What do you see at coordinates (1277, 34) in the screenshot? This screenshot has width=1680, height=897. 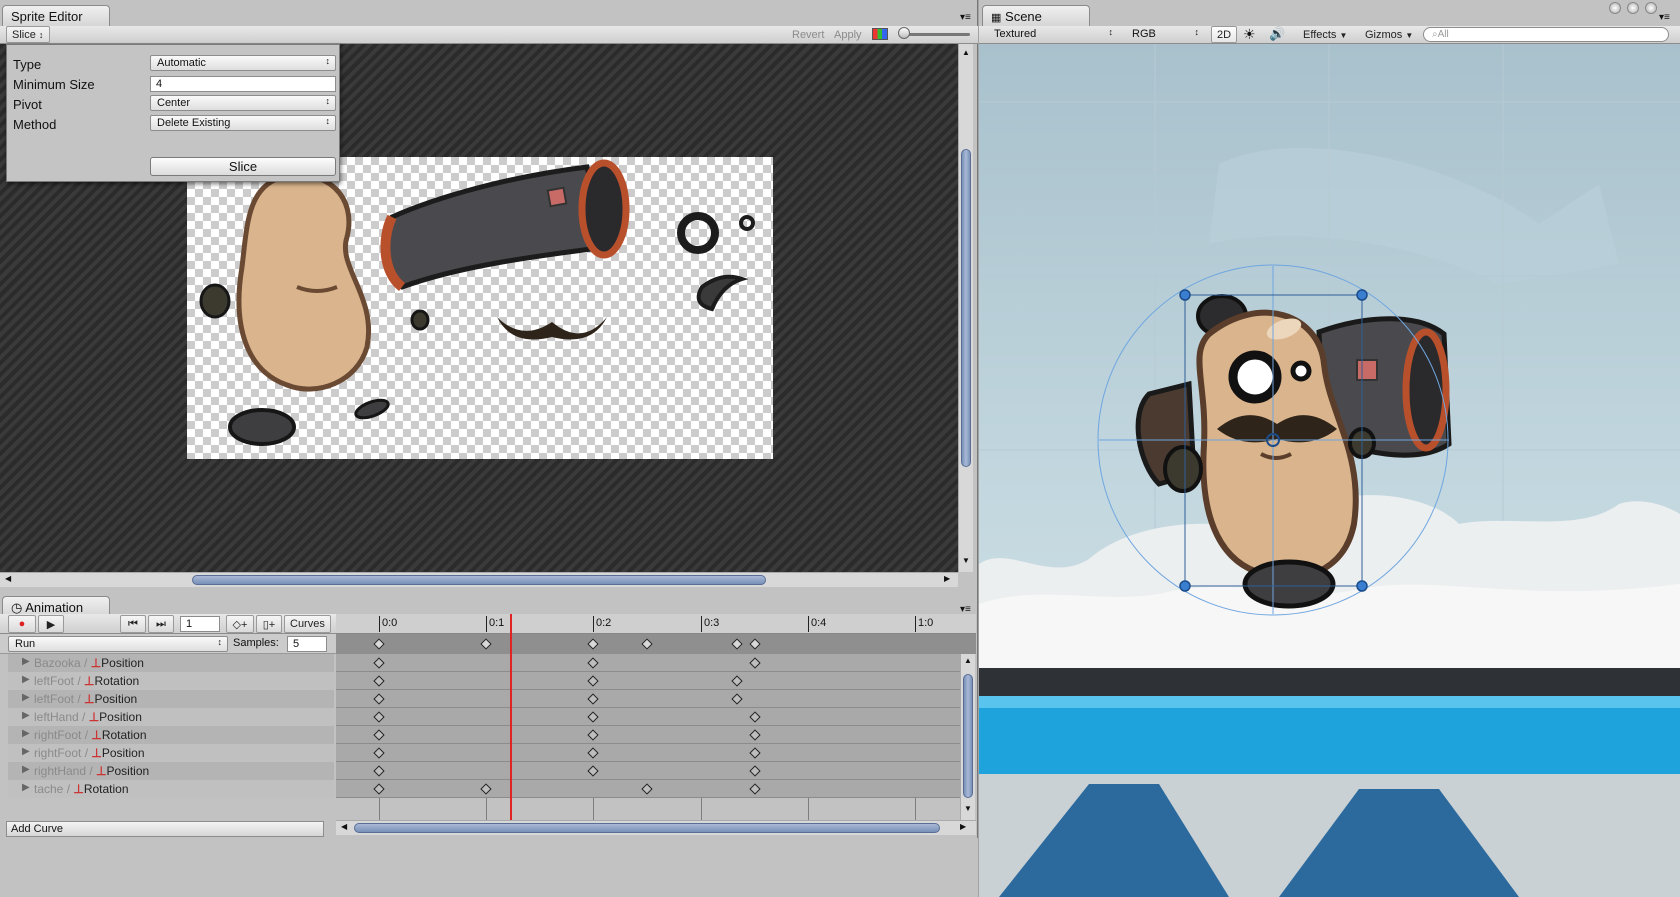 I see `audio-toggle-icon: 🔊` at bounding box center [1277, 34].